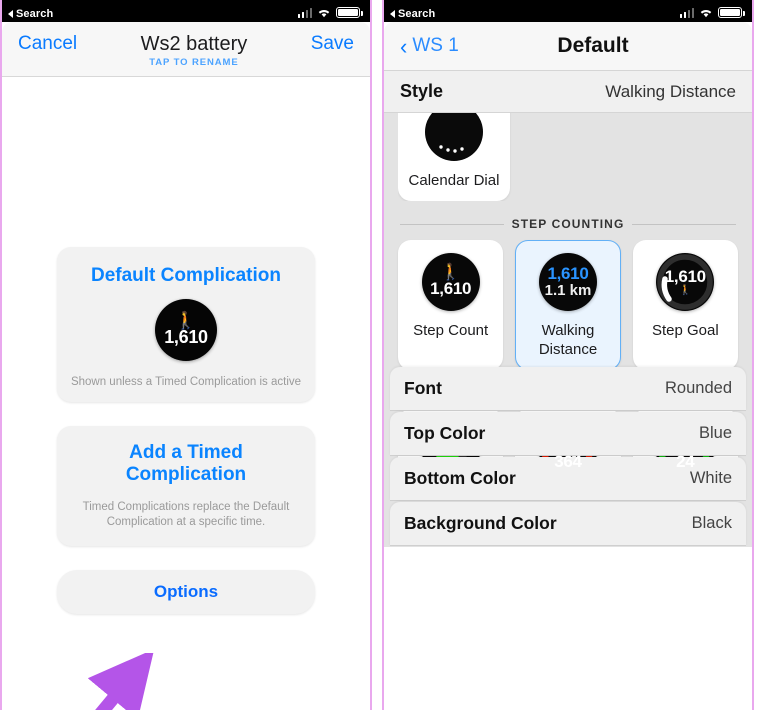 Image resolution: width=758 pixels, height=710 pixels. I want to click on status-bar-indicators-right, so click(712, 13).